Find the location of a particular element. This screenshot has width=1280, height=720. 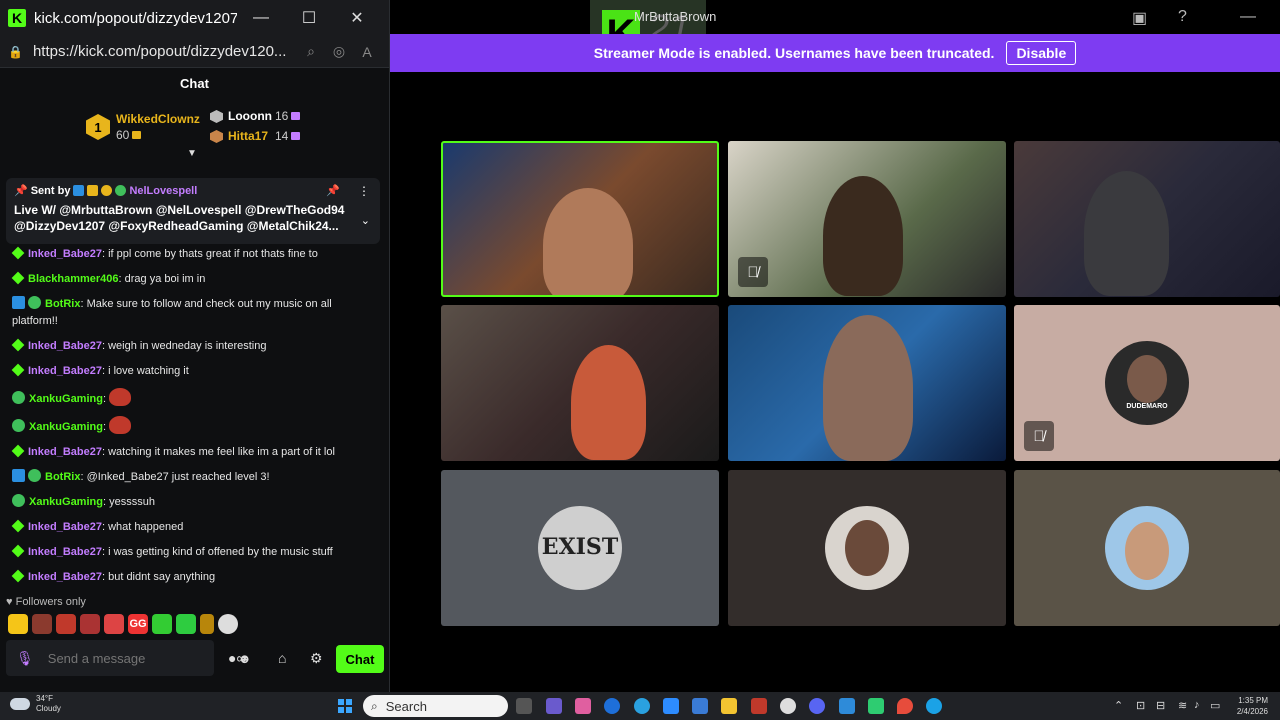

gift-icon is located at coordinates (296, 136).